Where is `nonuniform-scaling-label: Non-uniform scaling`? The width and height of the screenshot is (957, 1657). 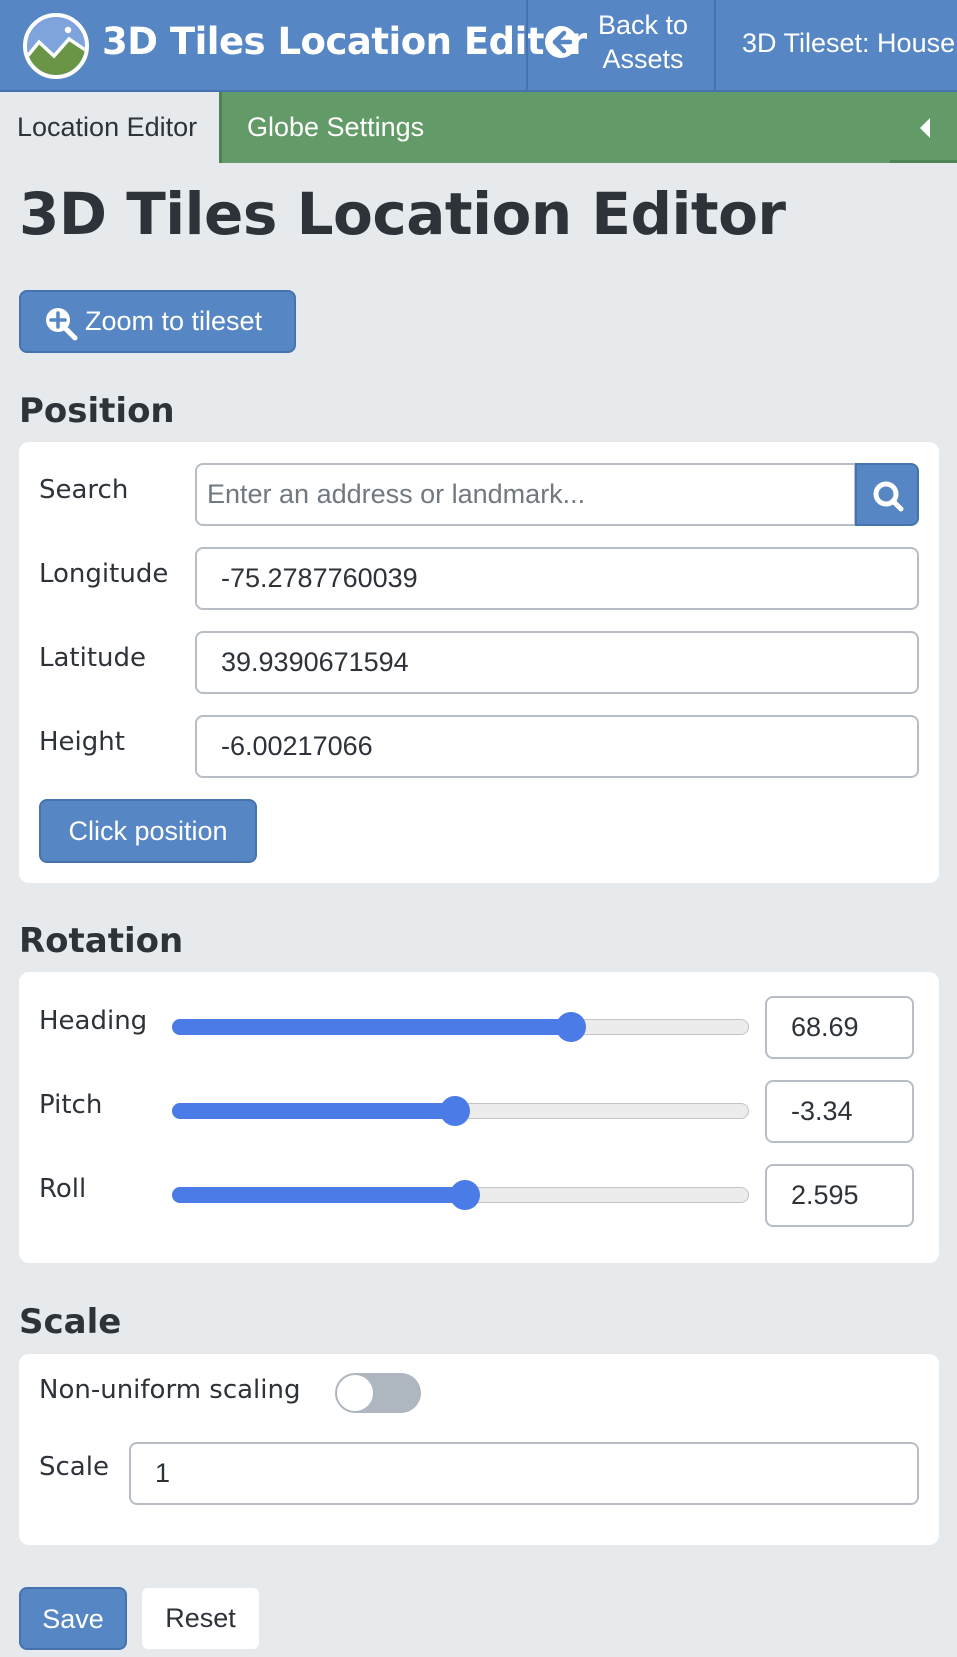
nonuniform-scaling-label: Non-uniform scaling is located at coordinates (170, 1390).